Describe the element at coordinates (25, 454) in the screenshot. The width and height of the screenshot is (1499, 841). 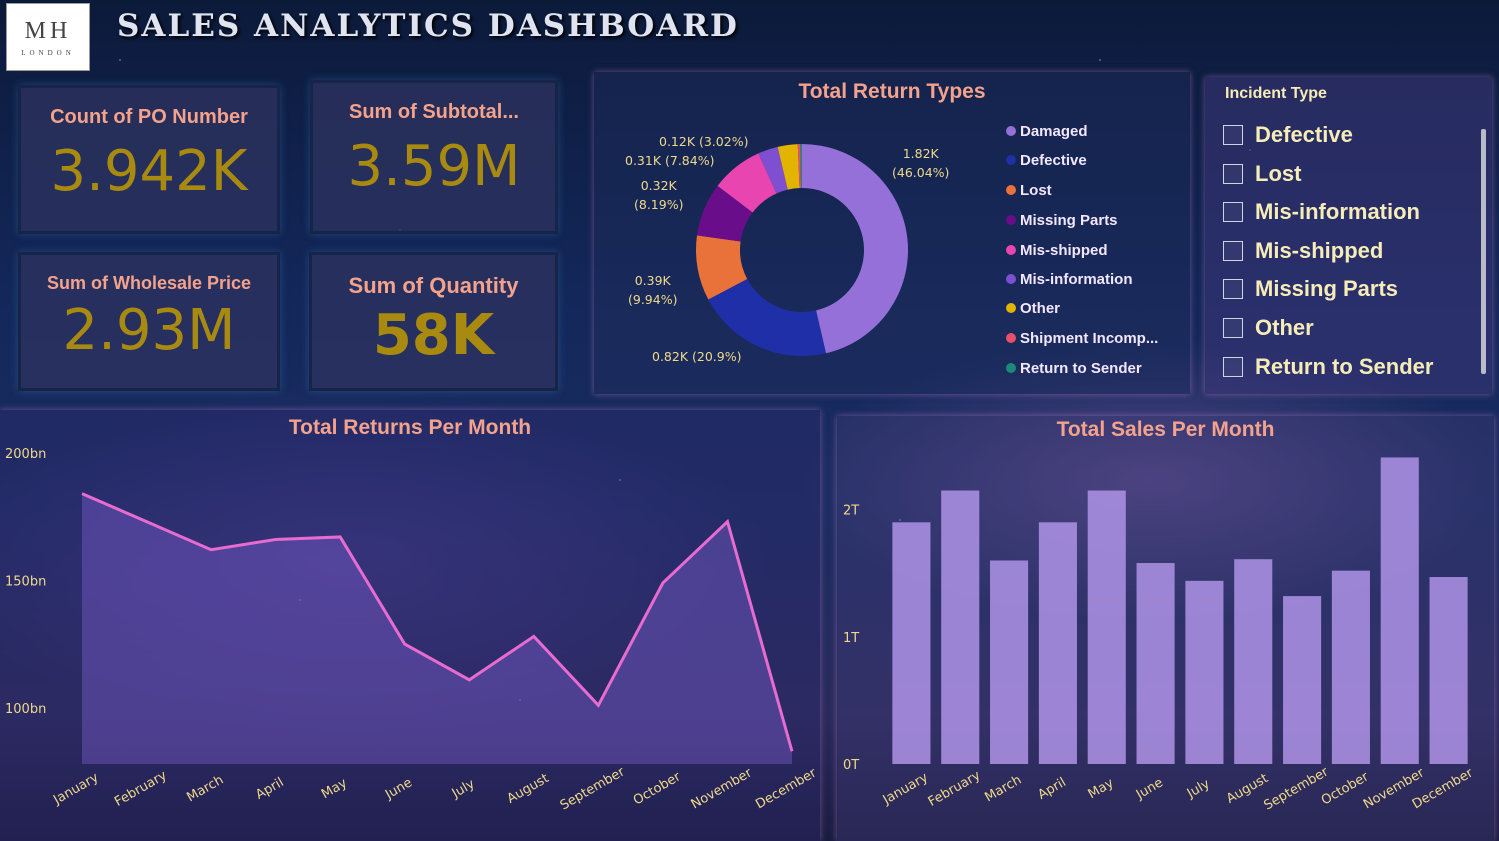
I see `y-tick-label: 200bn` at that location.